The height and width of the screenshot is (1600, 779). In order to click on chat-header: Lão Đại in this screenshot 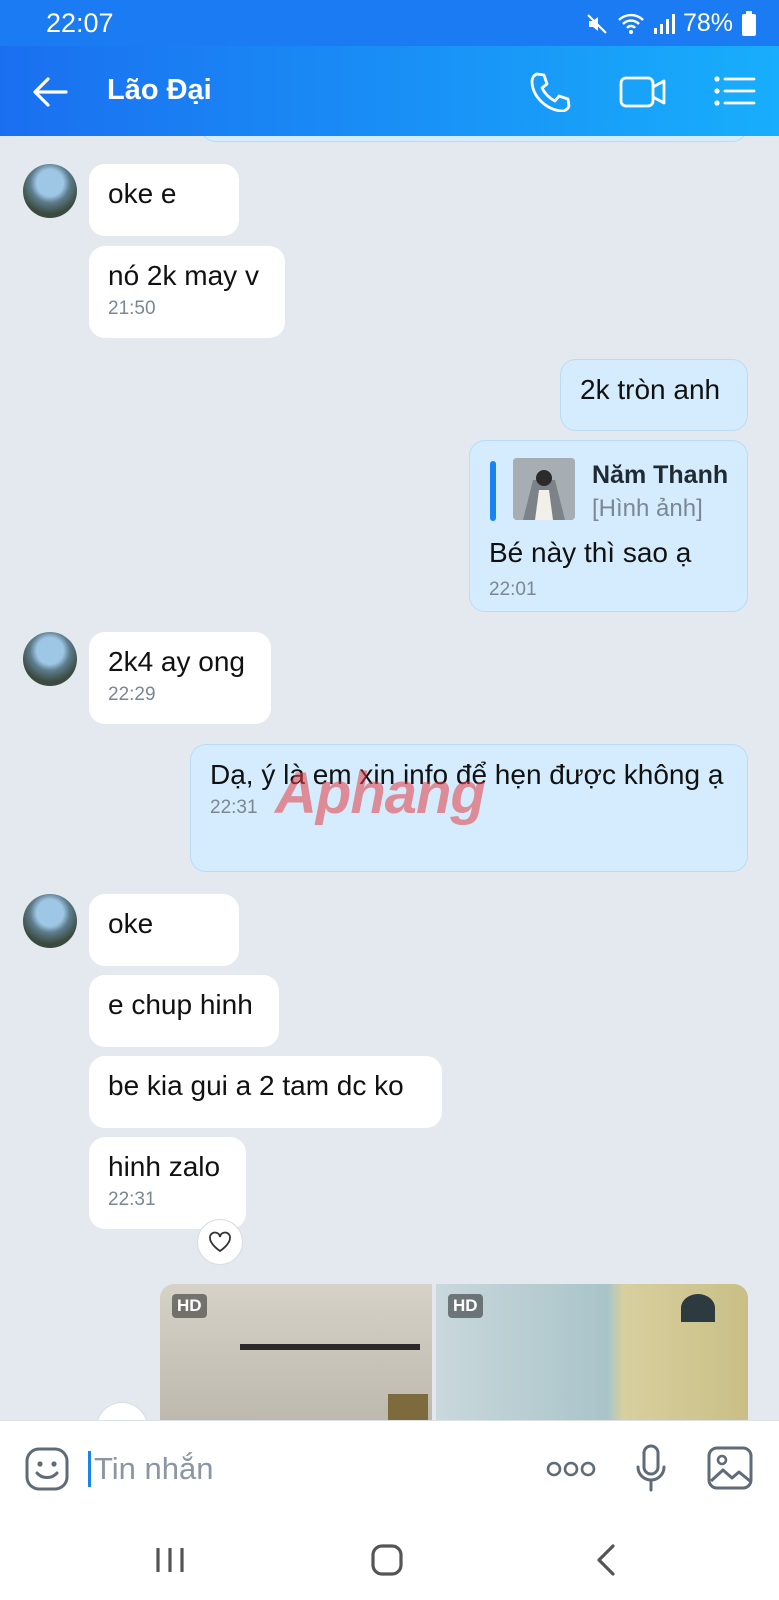, I will do `click(389, 91)`.